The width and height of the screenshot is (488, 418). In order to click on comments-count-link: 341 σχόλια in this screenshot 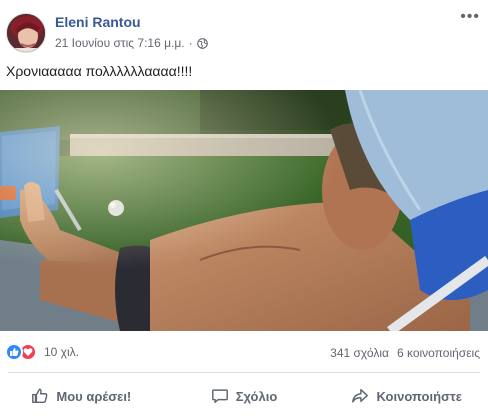, I will do `click(359, 353)`.